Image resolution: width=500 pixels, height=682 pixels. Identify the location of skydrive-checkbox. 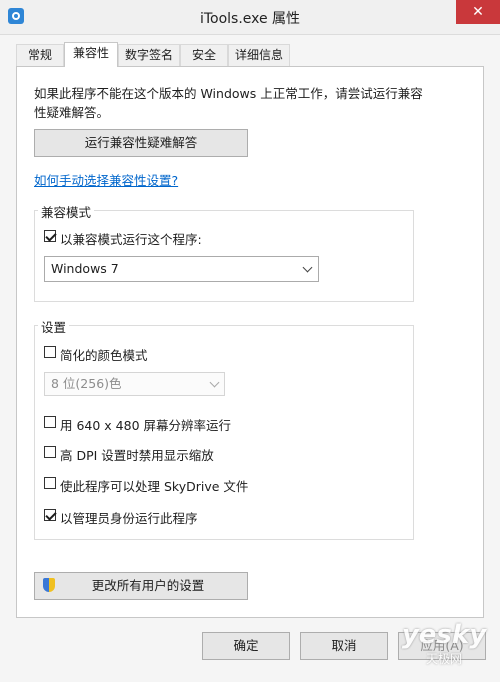
(50, 483).